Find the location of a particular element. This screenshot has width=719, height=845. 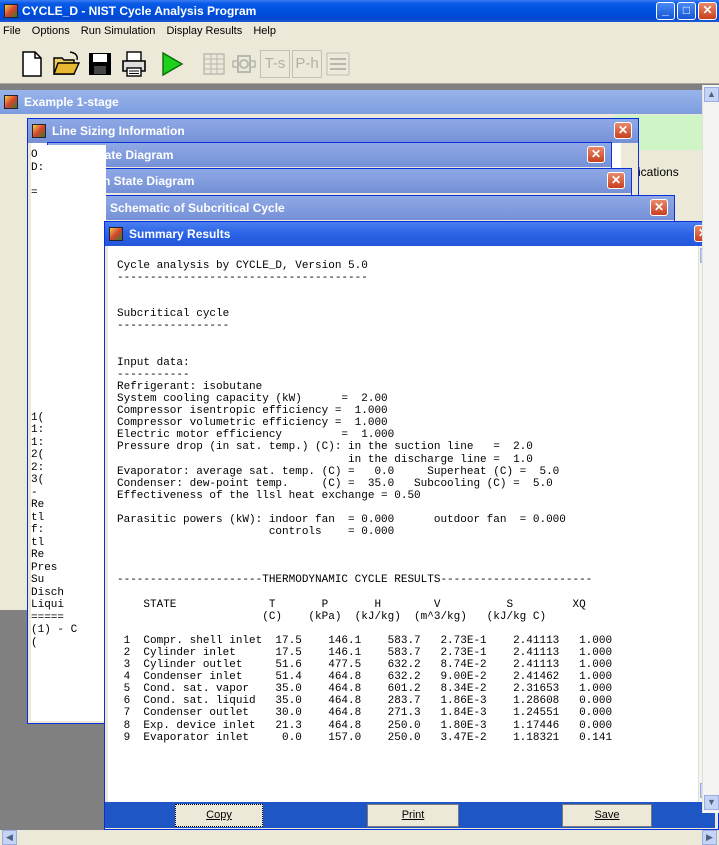

window-line-sizing-title: Line Sizing Information is located at coordinates (118, 131).